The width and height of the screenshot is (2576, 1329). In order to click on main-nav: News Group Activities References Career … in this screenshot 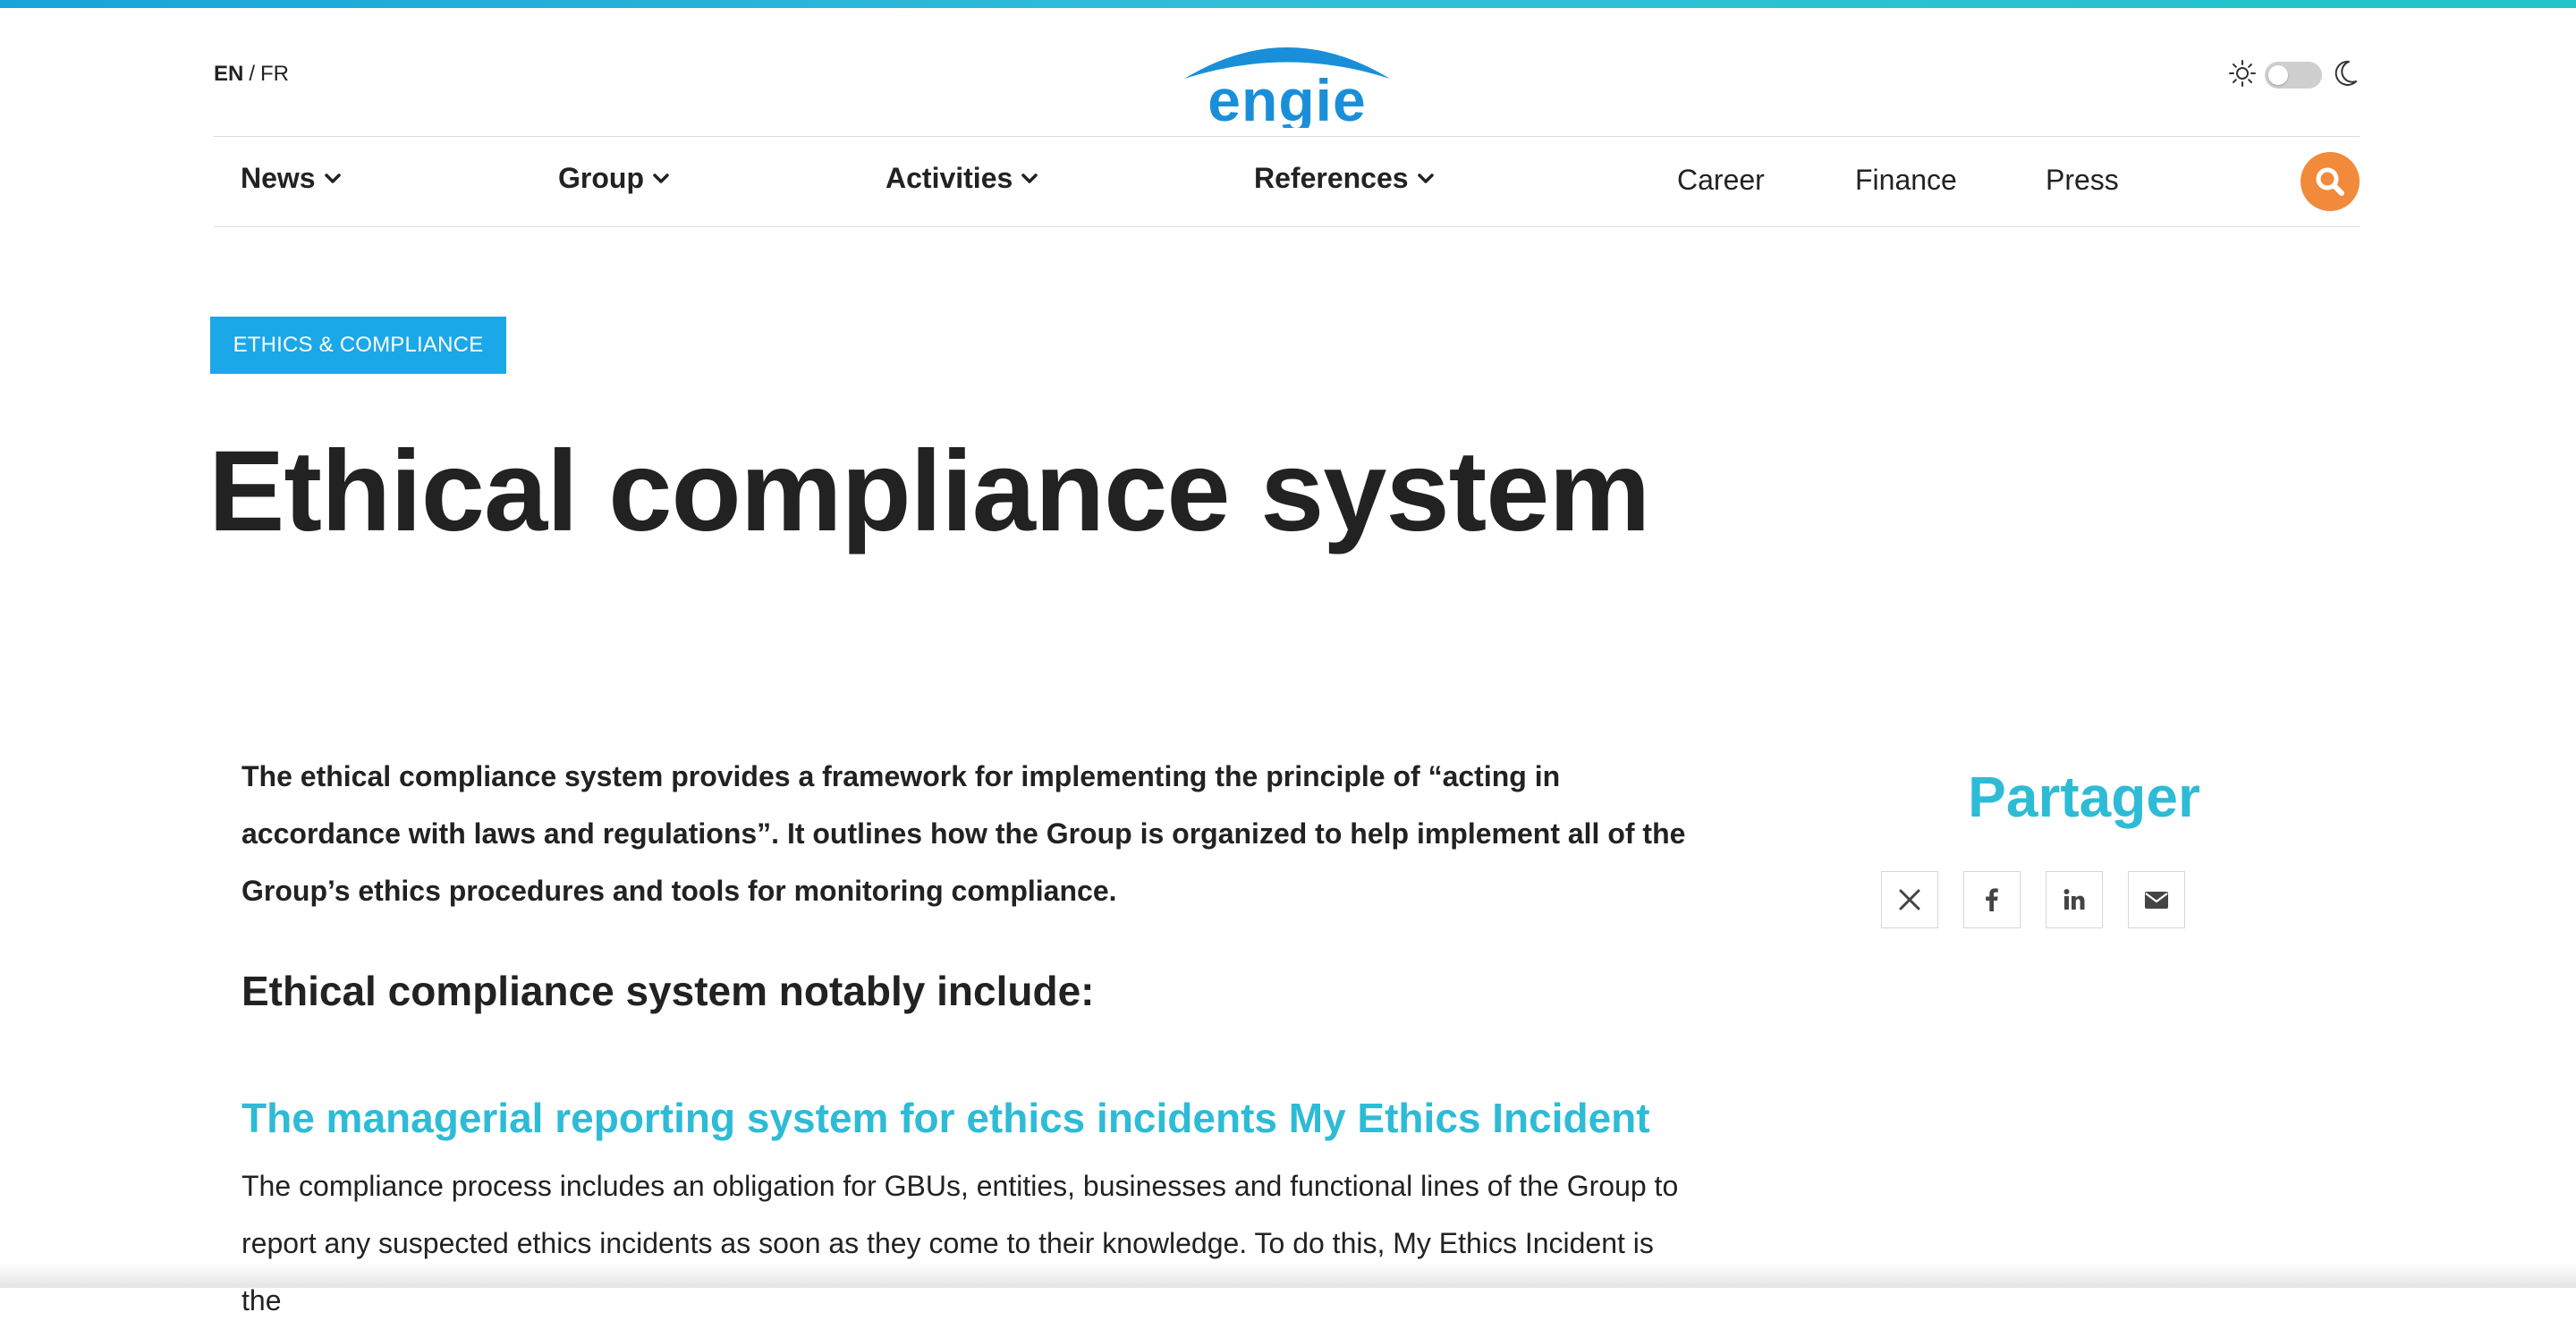, I will do `click(1287, 181)`.